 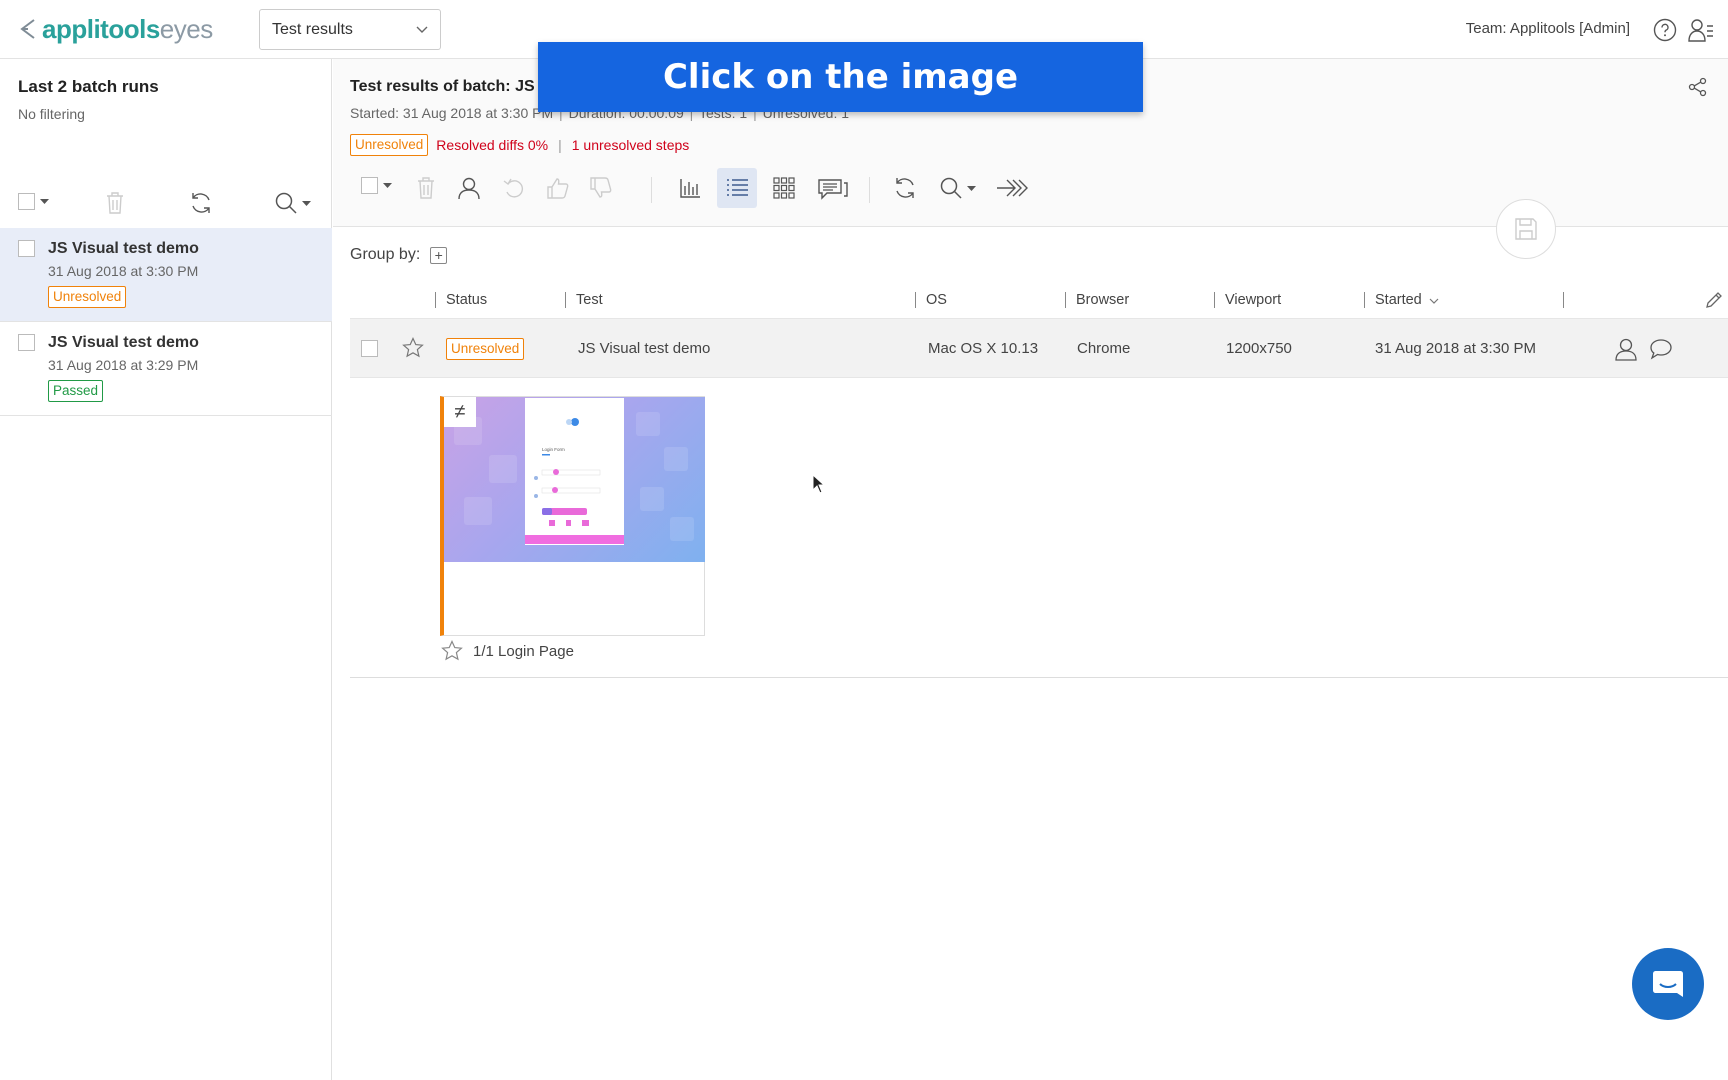 I want to click on share-icon, so click(x=1698, y=87).